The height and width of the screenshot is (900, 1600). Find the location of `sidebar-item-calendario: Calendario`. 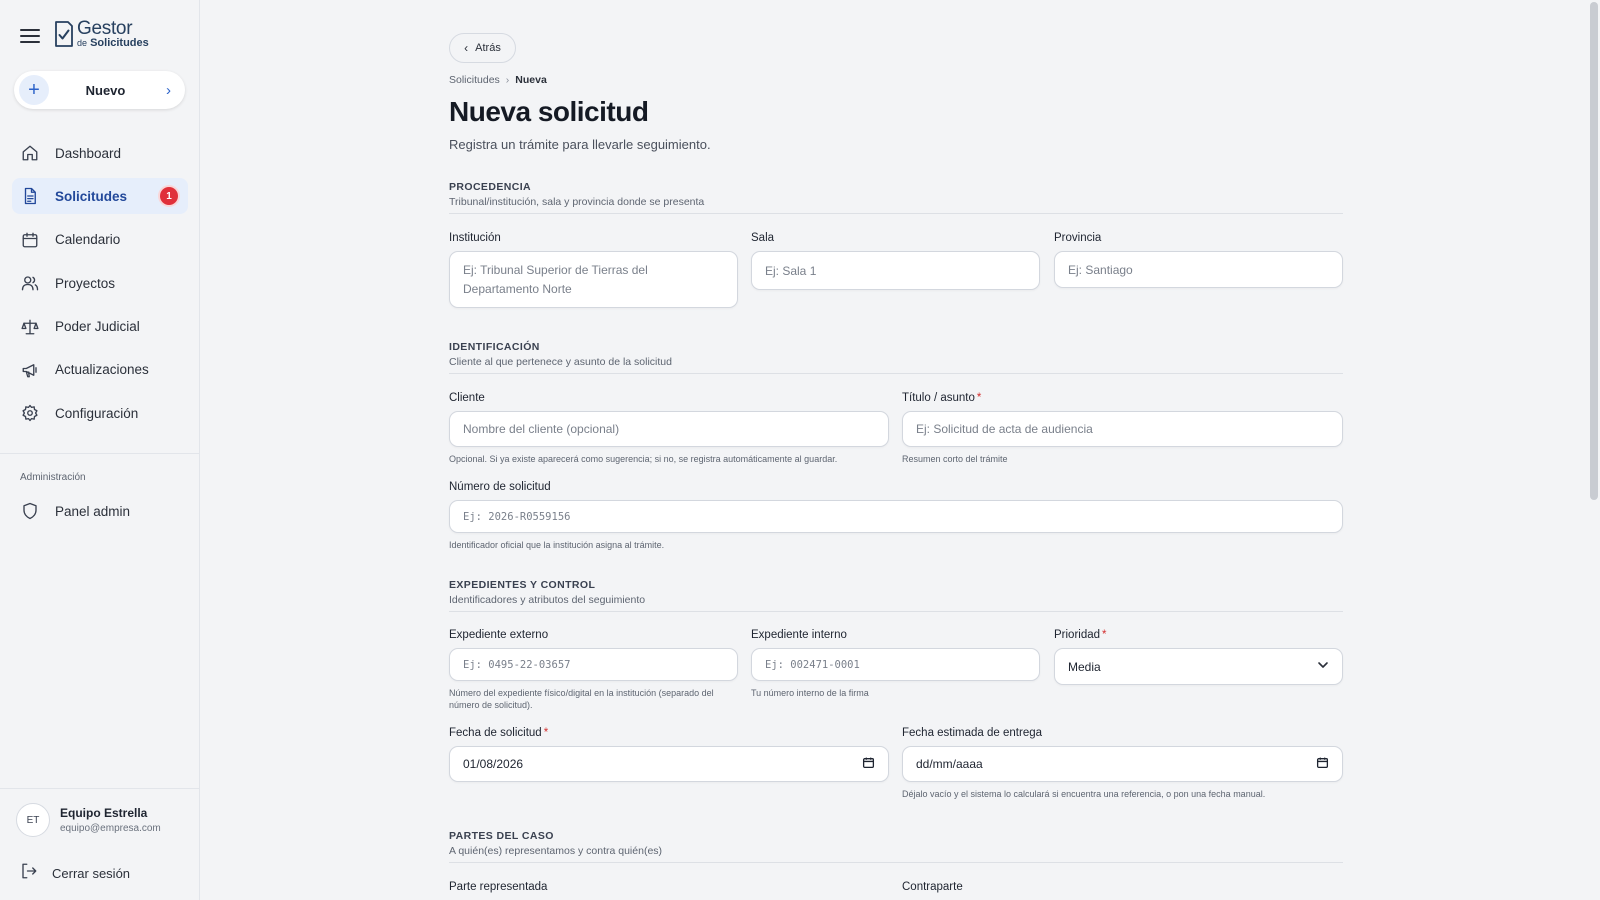

sidebar-item-calendario: Calendario is located at coordinates (100, 240).